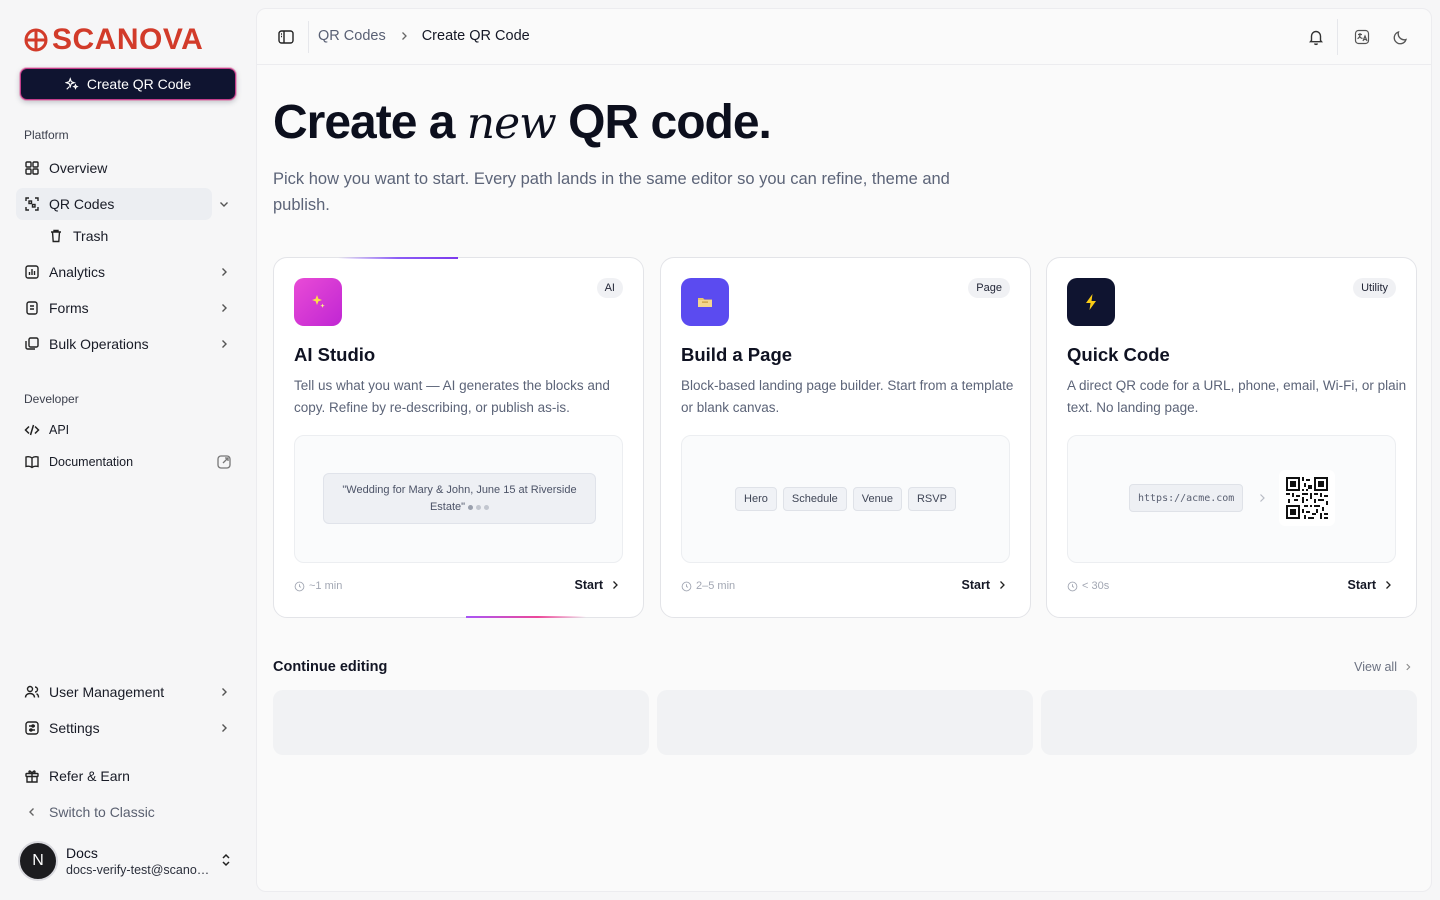  What do you see at coordinates (74, 728) in the screenshot?
I see `sidebar-item-label: Settings` at bounding box center [74, 728].